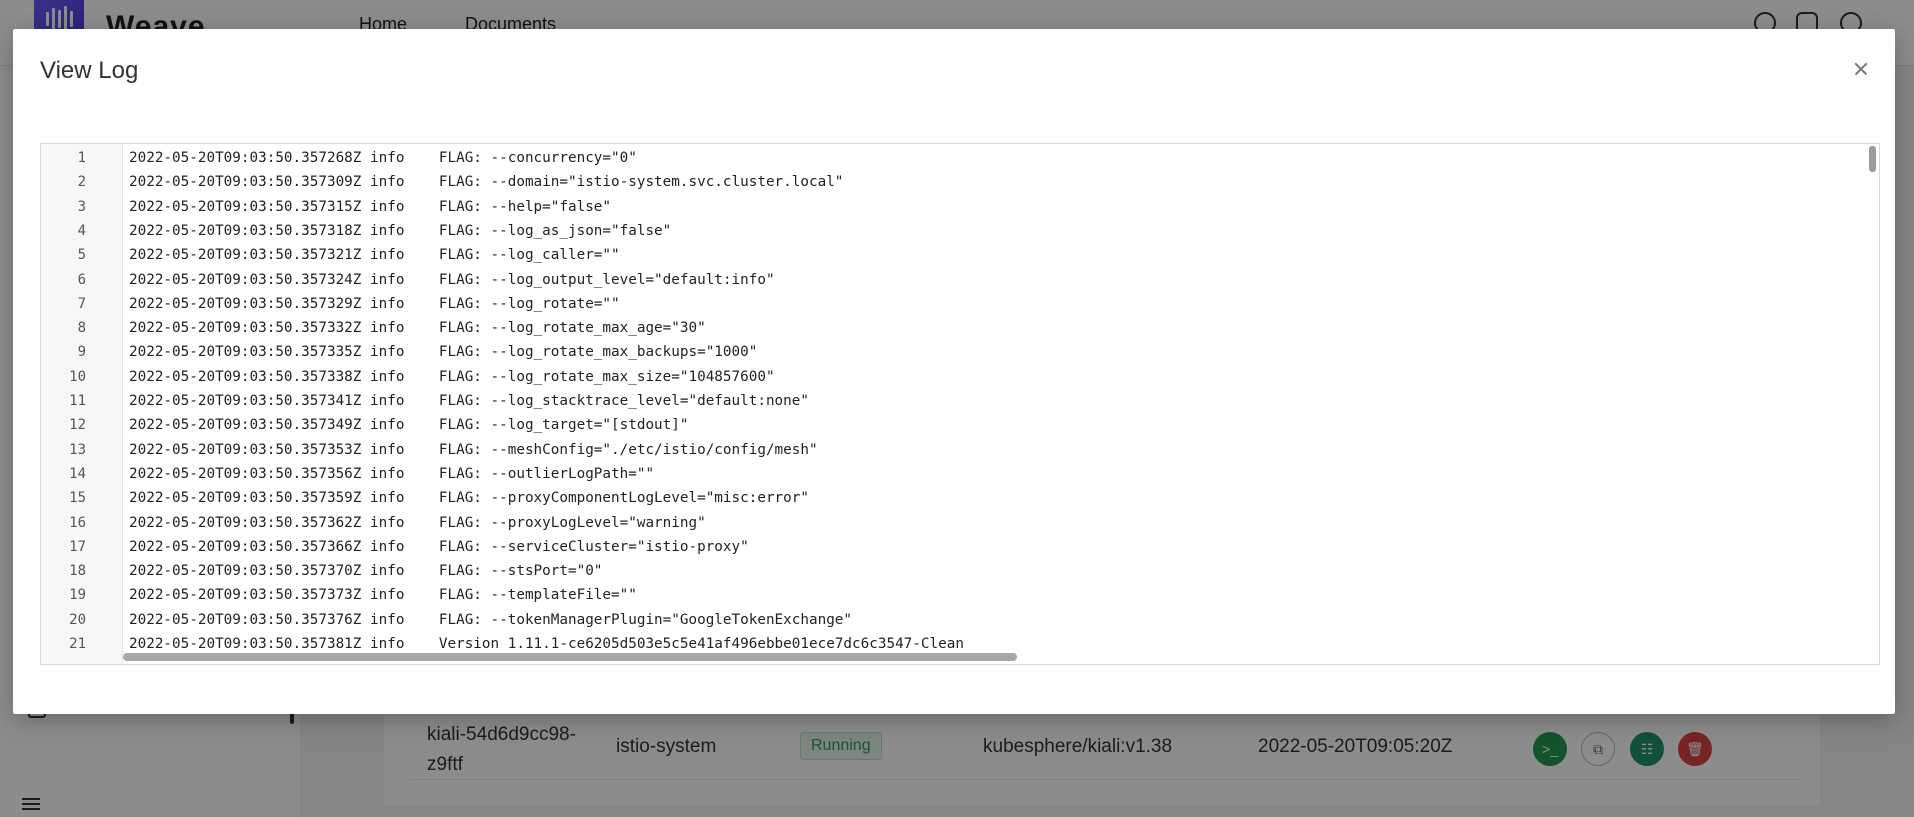 This screenshot has height=817, width=1914. I want to click on horizontal-scrollbar, so click(570, 657).